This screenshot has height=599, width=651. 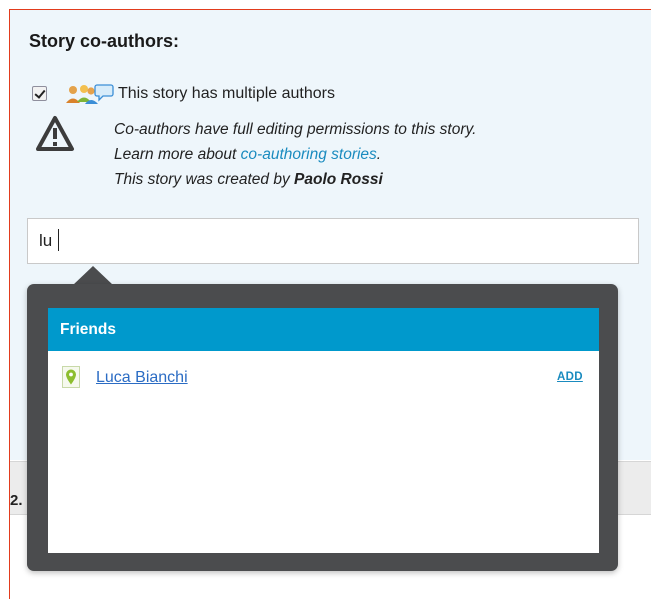 I want to click on co-authoring-link: co-authoring stories, so click(x=309, y=154).